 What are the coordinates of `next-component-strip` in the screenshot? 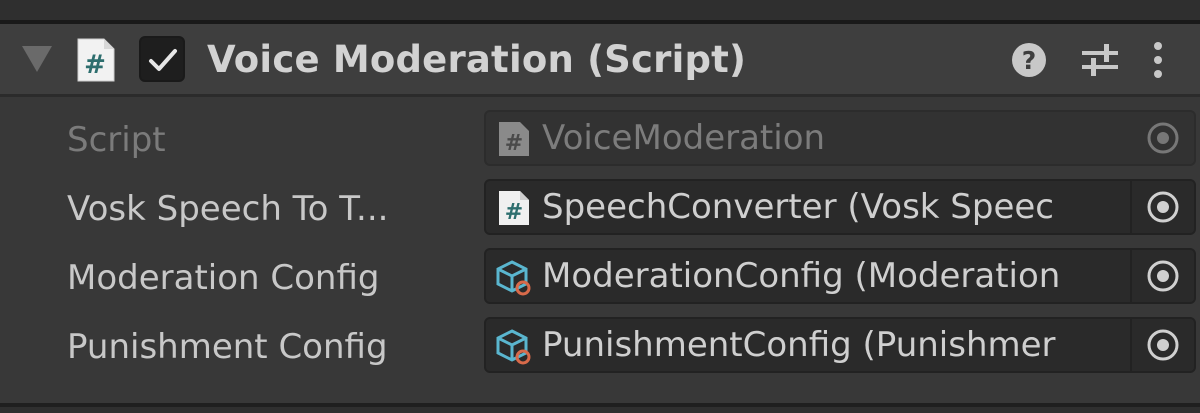 It's located at (600, 410).